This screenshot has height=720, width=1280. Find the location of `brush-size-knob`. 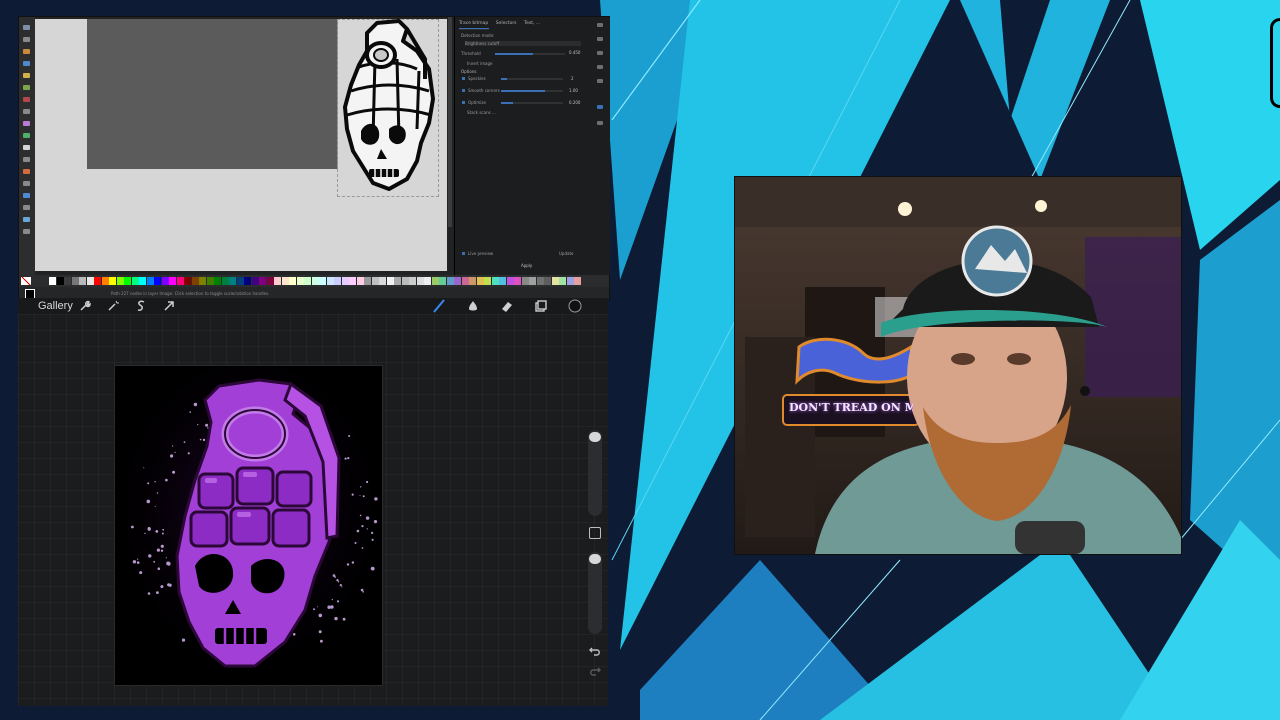

brush-size-knob is located at coordinates (595, 437).